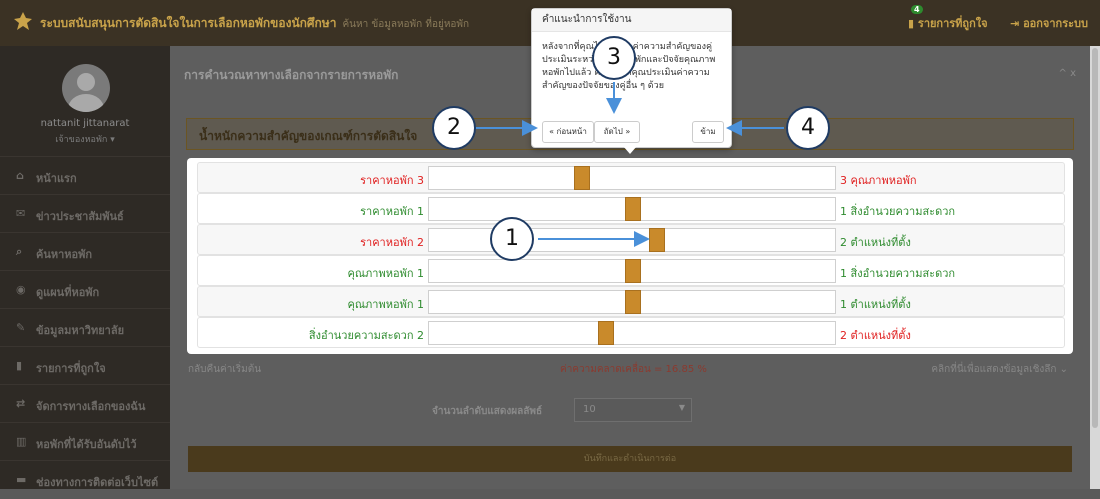  I want to click on result-count-label: จำนวนลำดับแสดงผลลัพธ์, so click(487, 411).